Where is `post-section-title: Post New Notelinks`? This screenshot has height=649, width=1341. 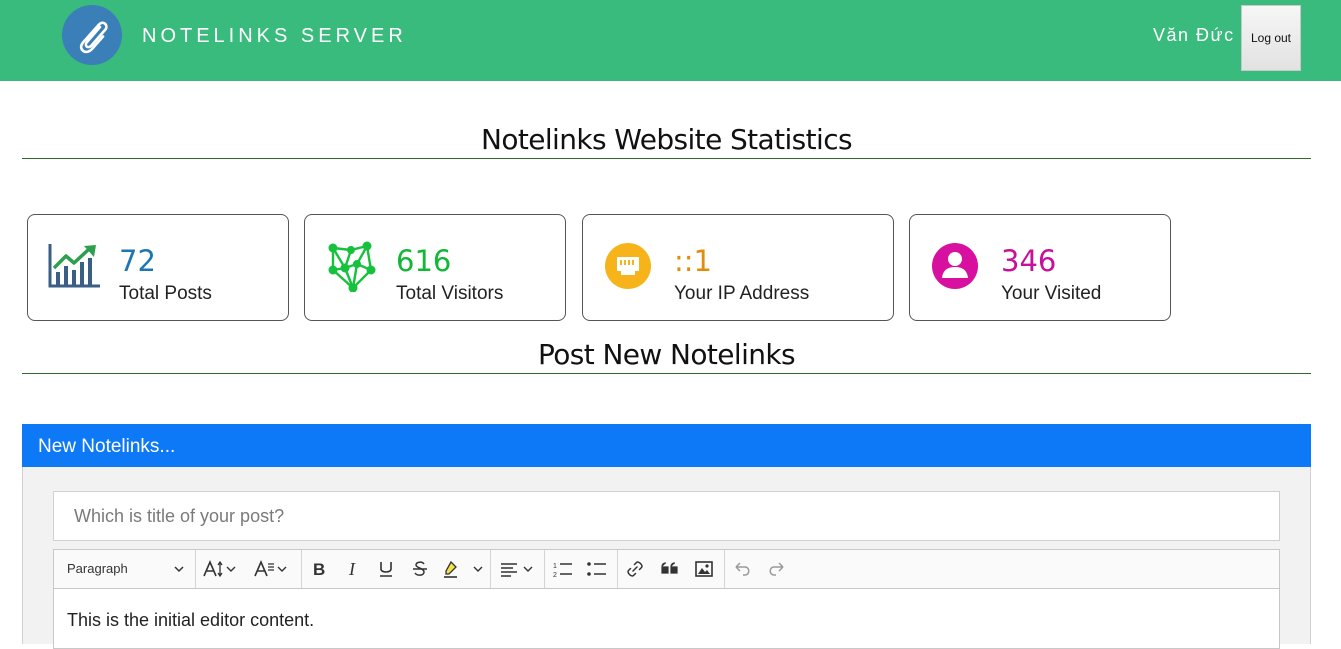
post-section-title: Post New Notelinks is located at coordinates (666, 354).